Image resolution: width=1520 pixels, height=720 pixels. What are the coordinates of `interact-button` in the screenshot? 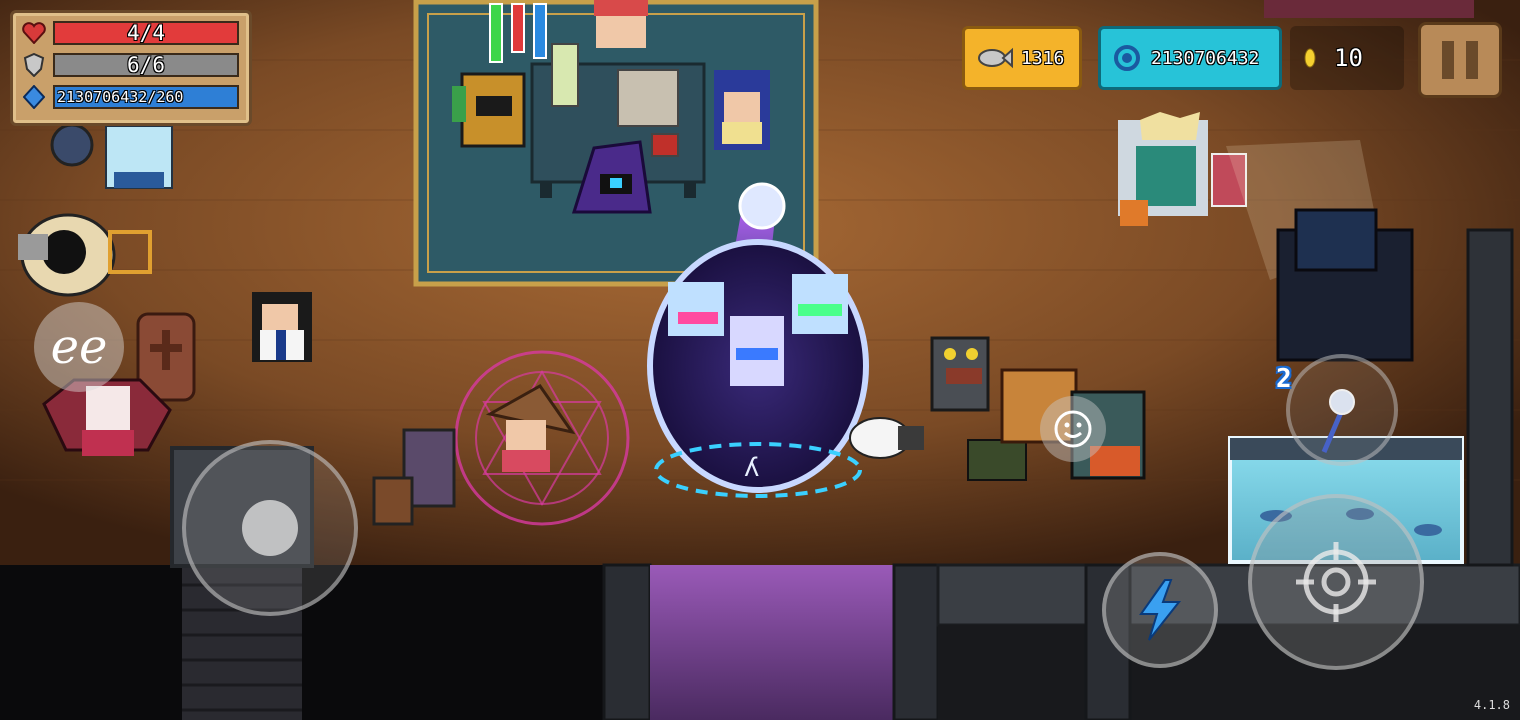 It's located at (1073, 429).